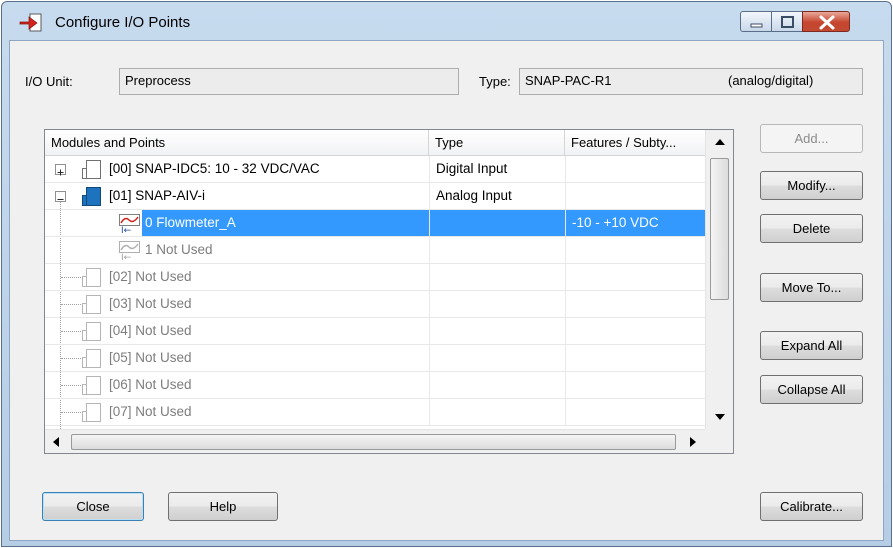 The width and height of the screenshot is (893, 548). Describe the element at coordinates (375, 331) in the screenshot. I see `table-row: [04] Not Used` at that location.